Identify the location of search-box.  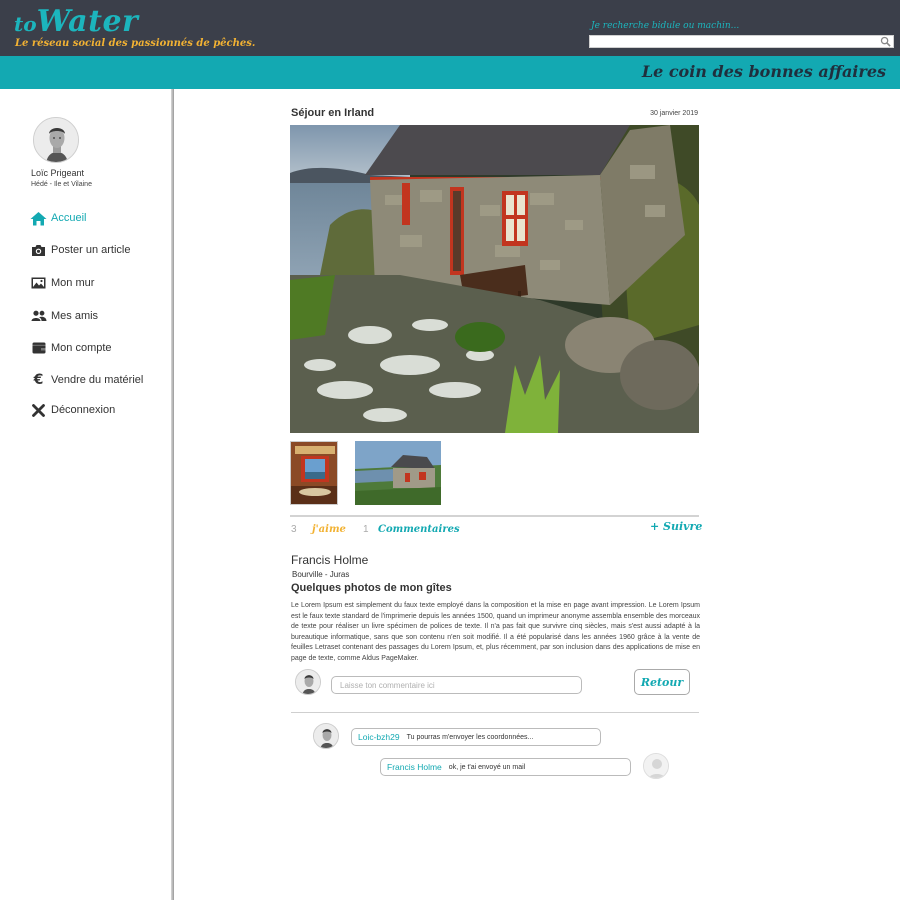
(741, 43).